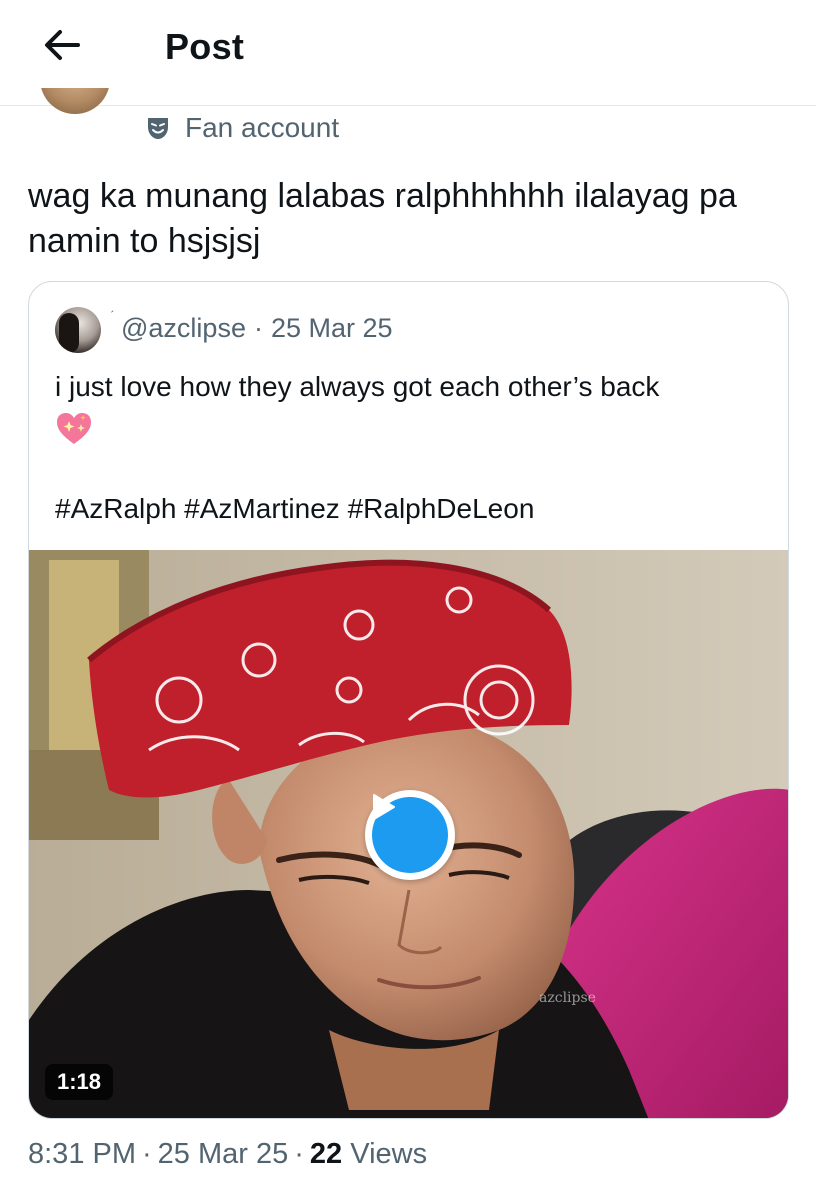  What do you see at coordinates (384, 807) in the screenshot?
I see `play-icon` at bounding box center [384, 807].